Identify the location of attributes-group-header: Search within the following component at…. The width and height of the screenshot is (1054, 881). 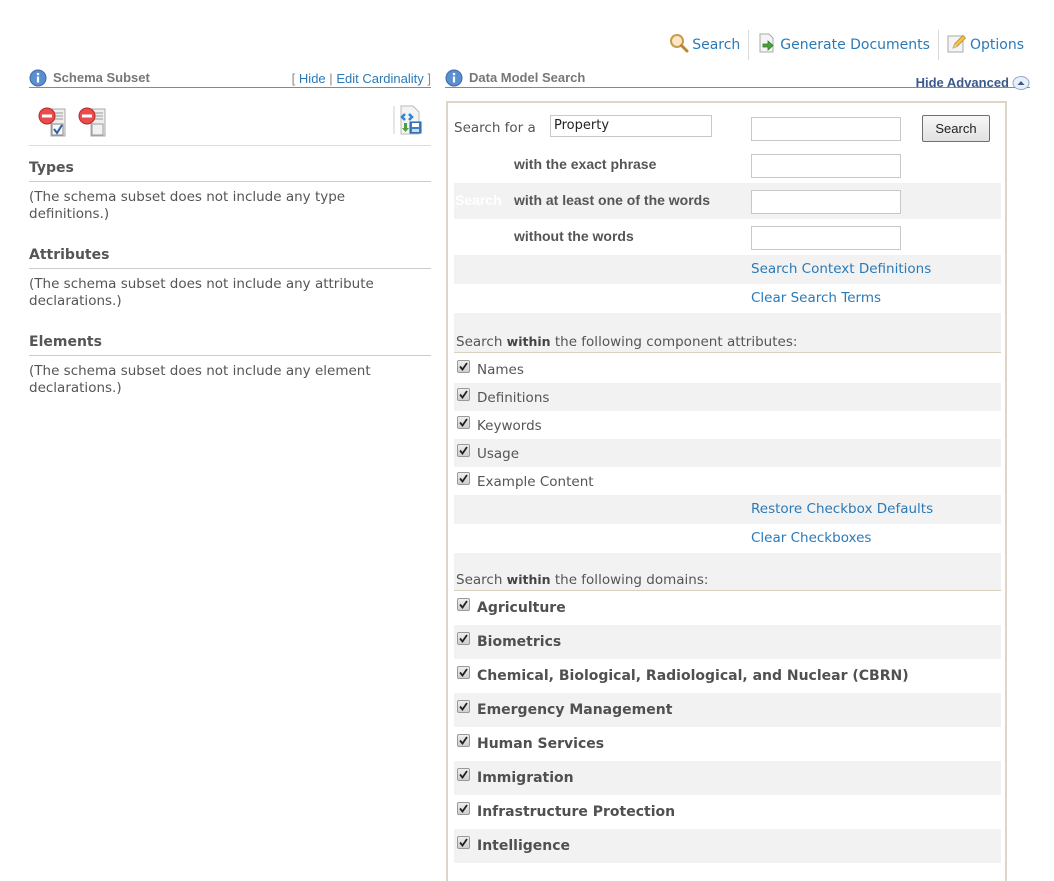
(727, 332).